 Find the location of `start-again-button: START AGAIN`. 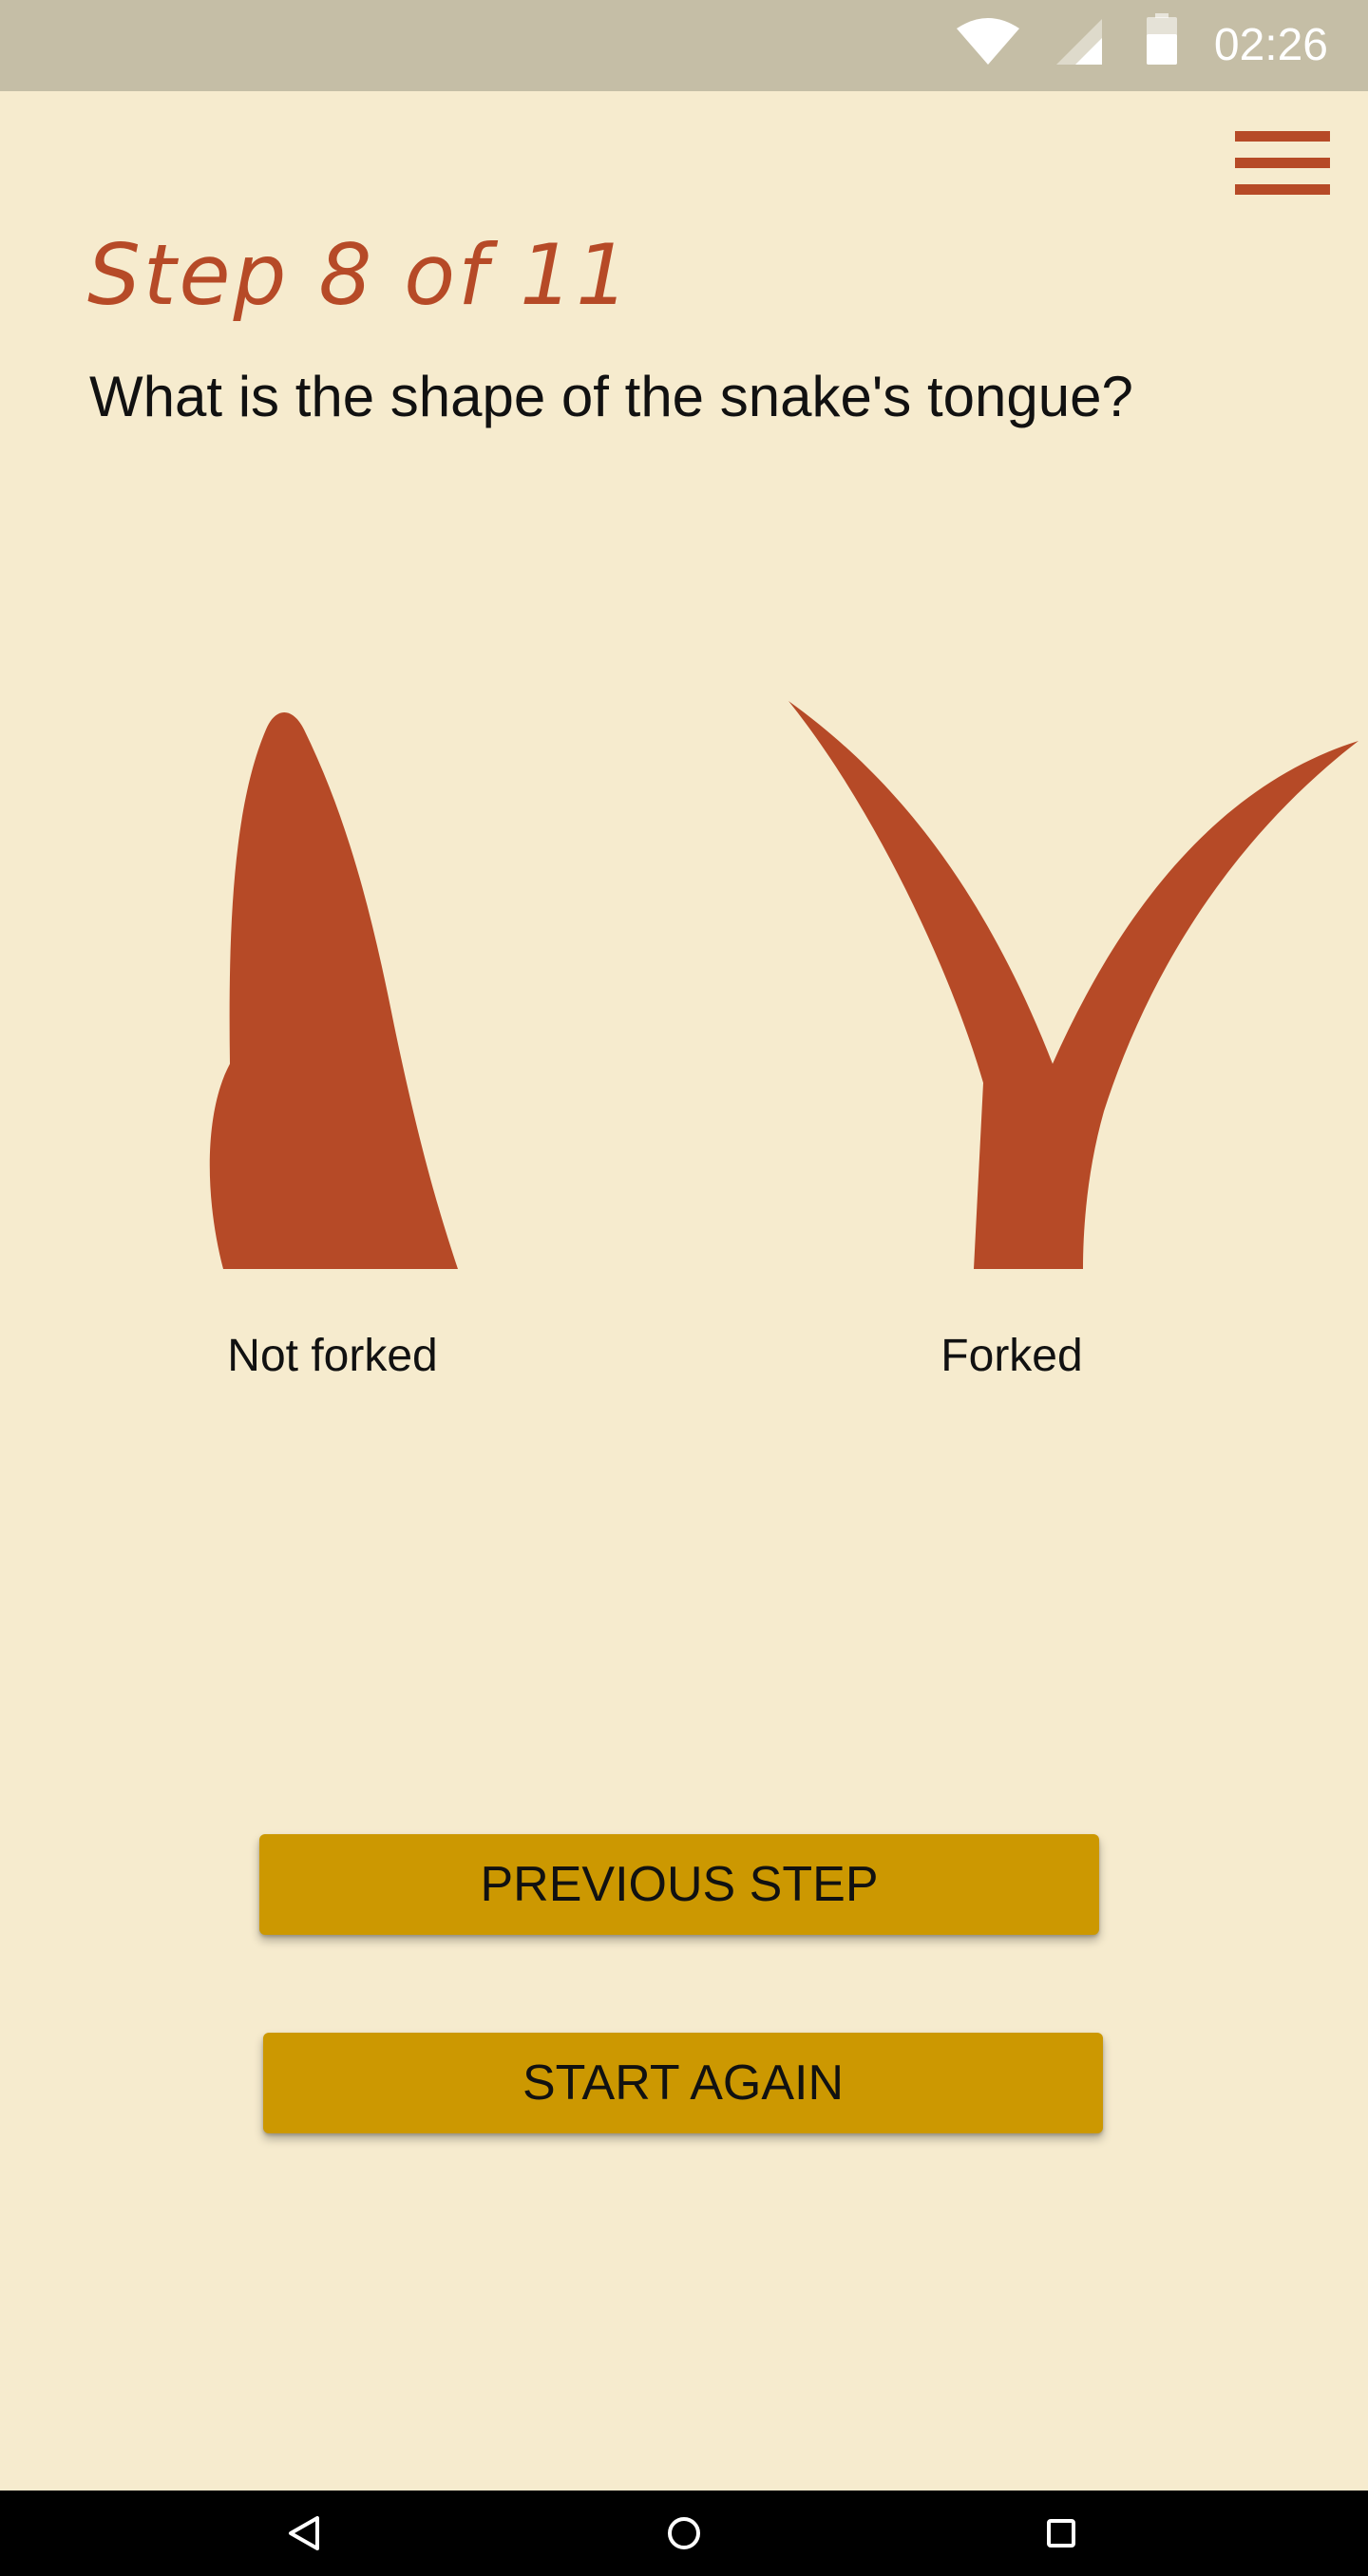

start-again-button: START AGAIN is located at coordinates (683, 2083).